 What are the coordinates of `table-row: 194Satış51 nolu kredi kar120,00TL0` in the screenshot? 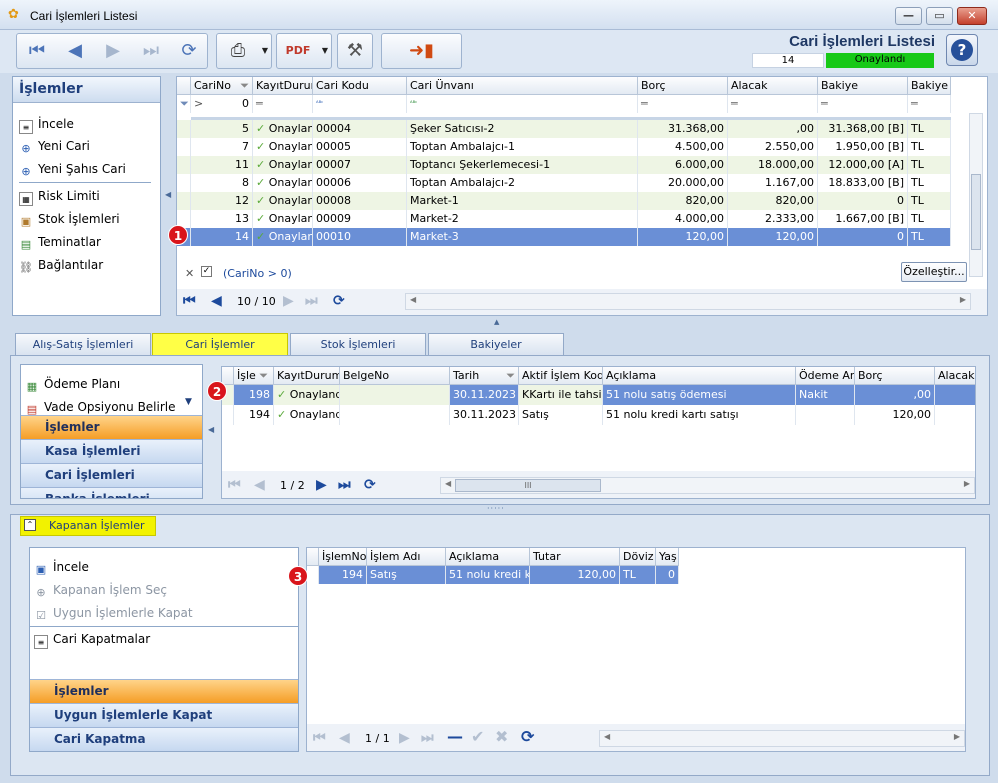 It's located at (493, 575).